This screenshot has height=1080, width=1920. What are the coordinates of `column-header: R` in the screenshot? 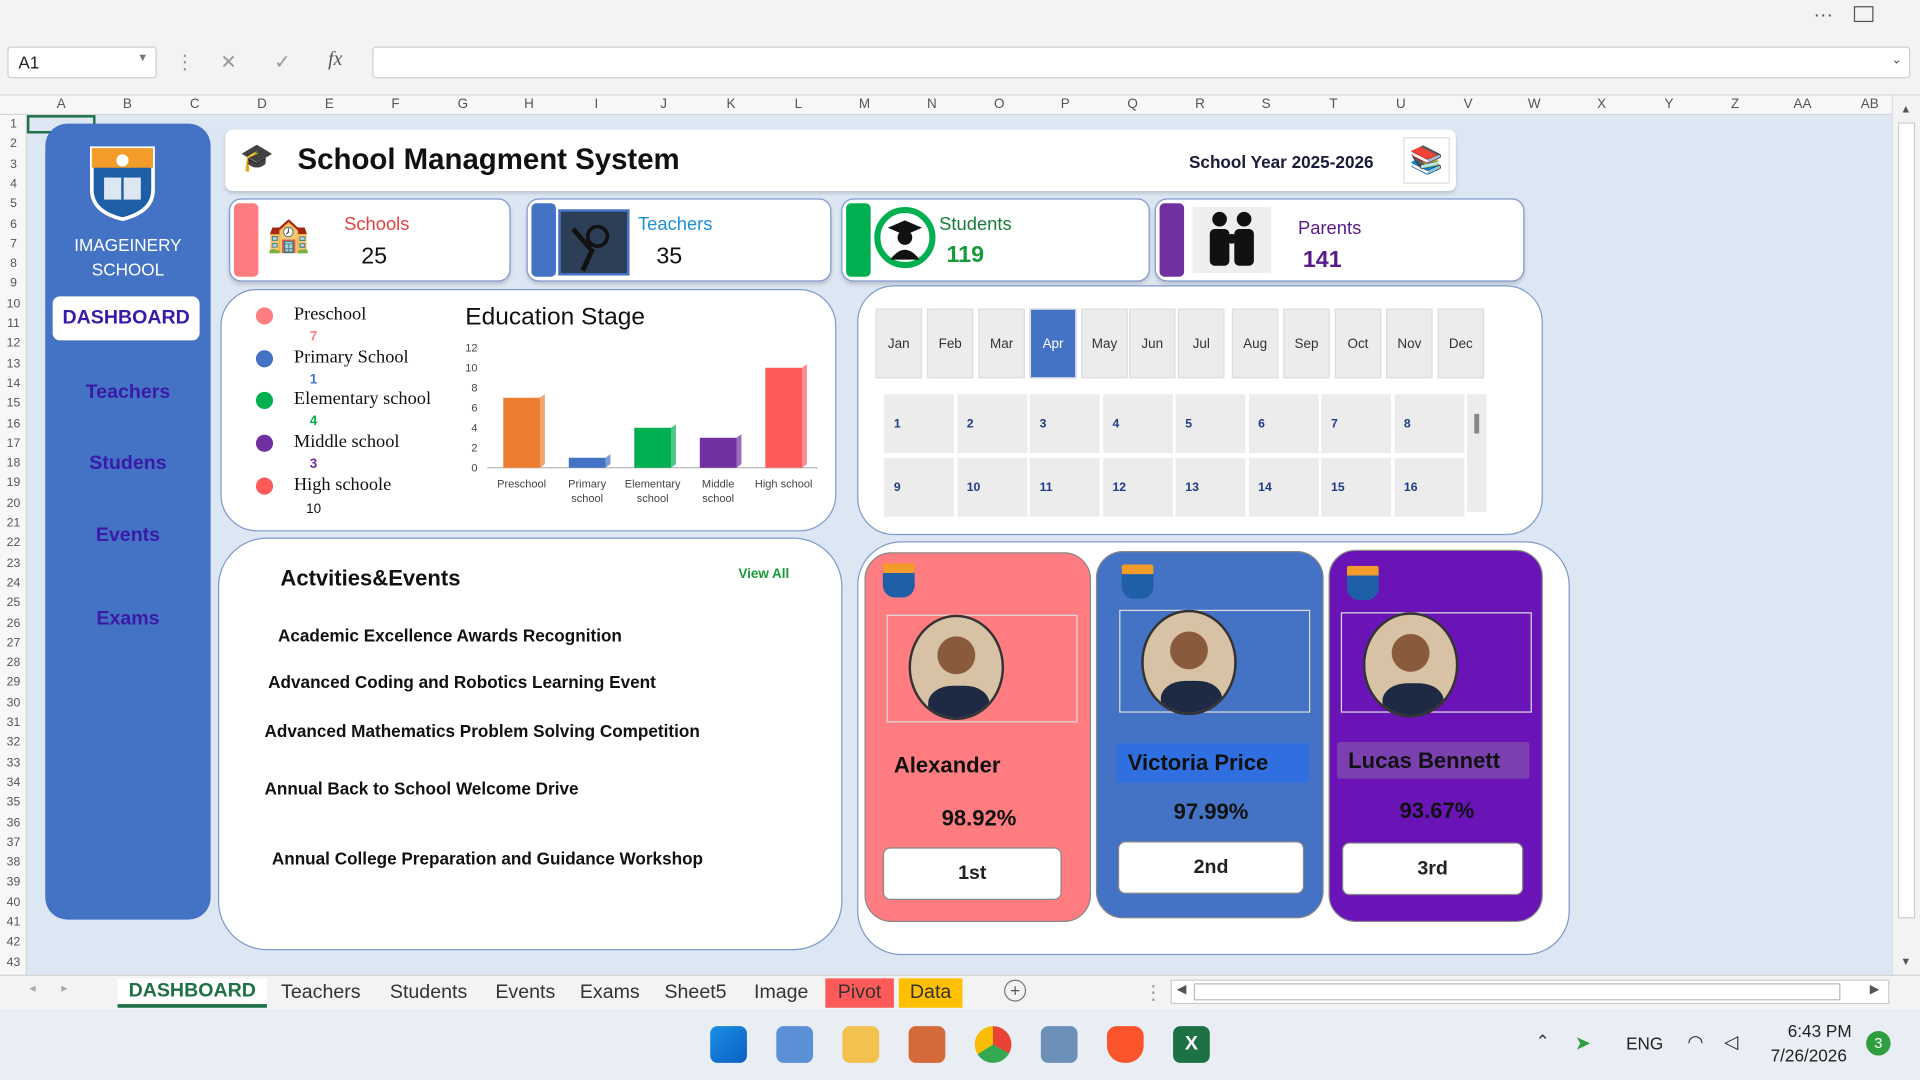 It's located at (1200, 104).